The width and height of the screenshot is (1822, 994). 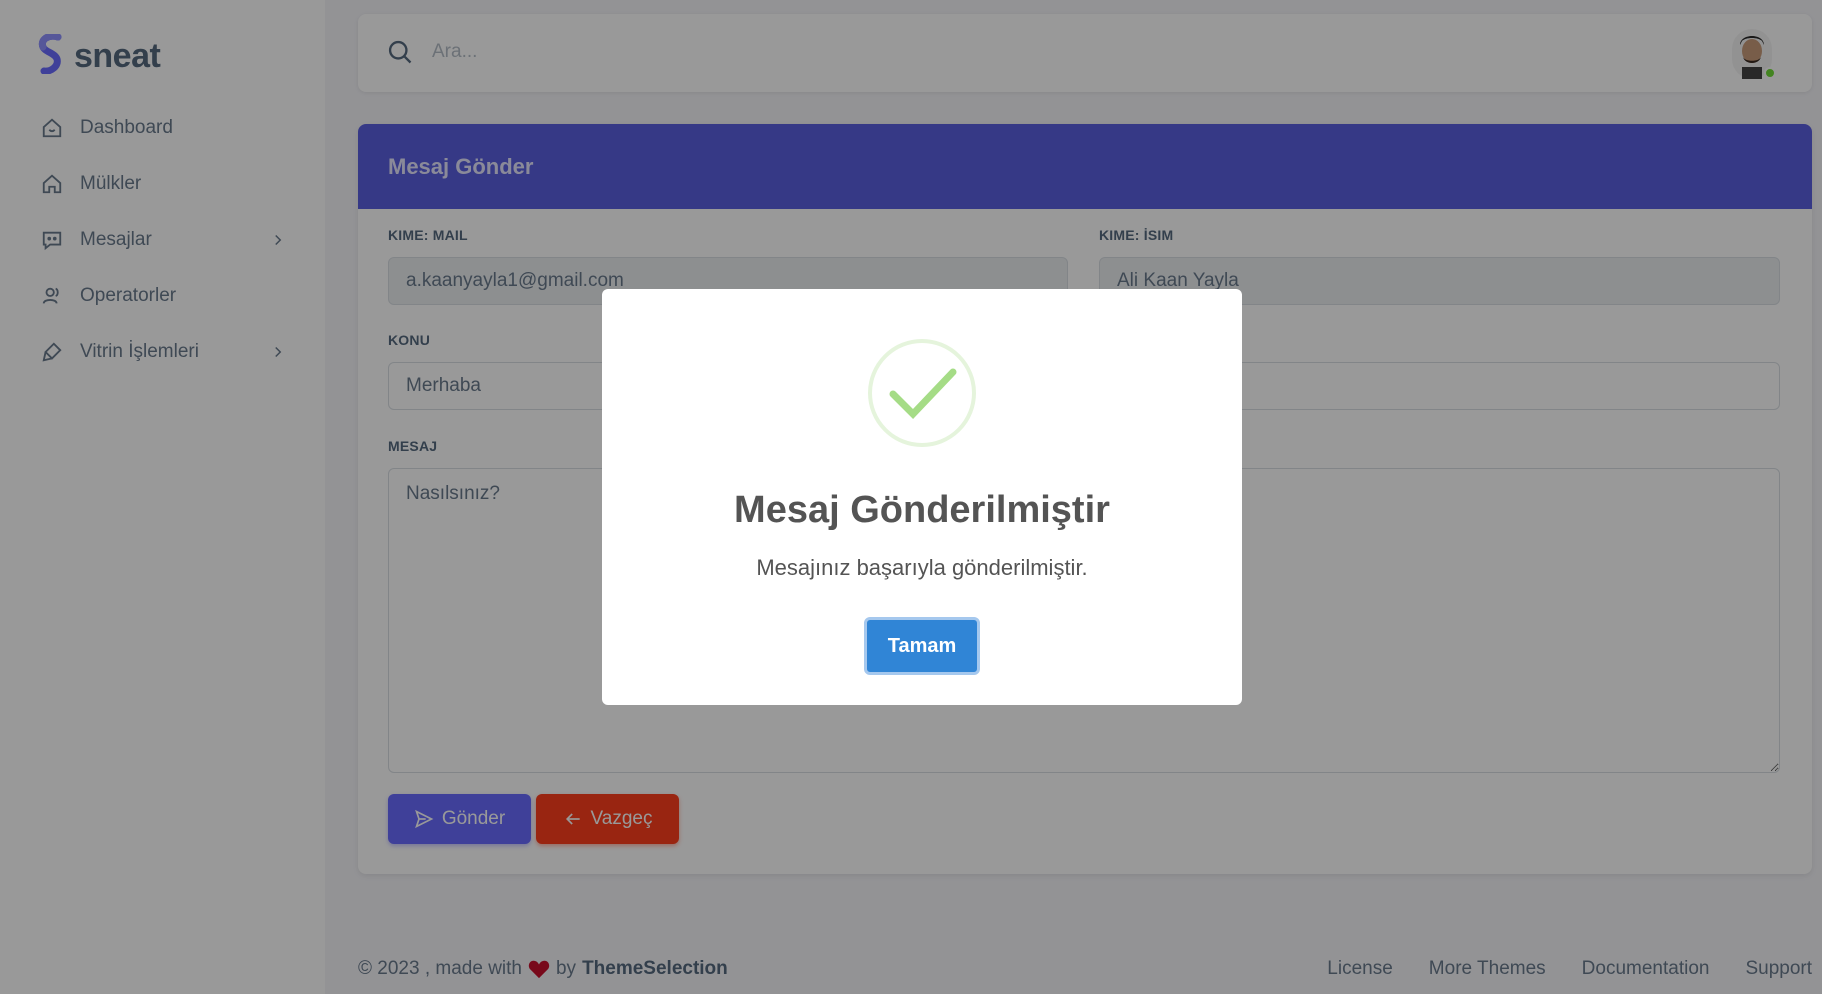 What do you see at coordinates (922, 646) in the screenshot?
I see `confirm-button: Tamam` at bounding box center [922, 646].